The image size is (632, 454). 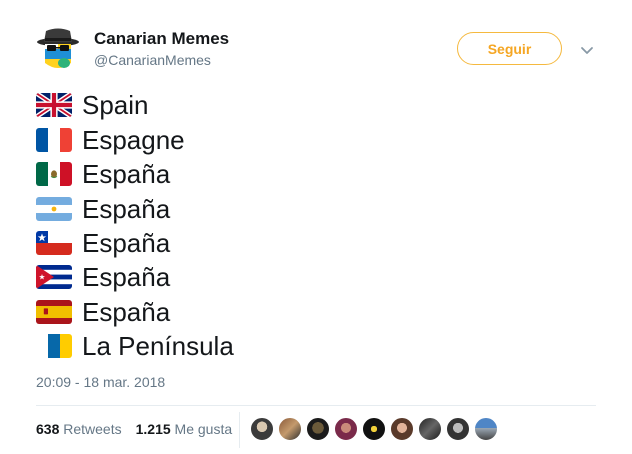 I want to click on spain-flag-icon, so click(x=54, y=312).